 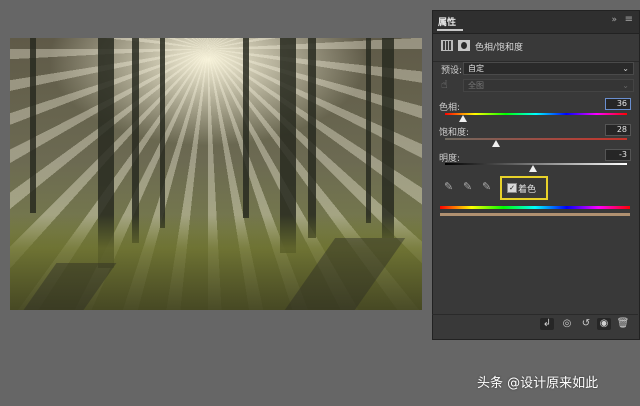 I want to click on divider, so click(x=535, y=314).